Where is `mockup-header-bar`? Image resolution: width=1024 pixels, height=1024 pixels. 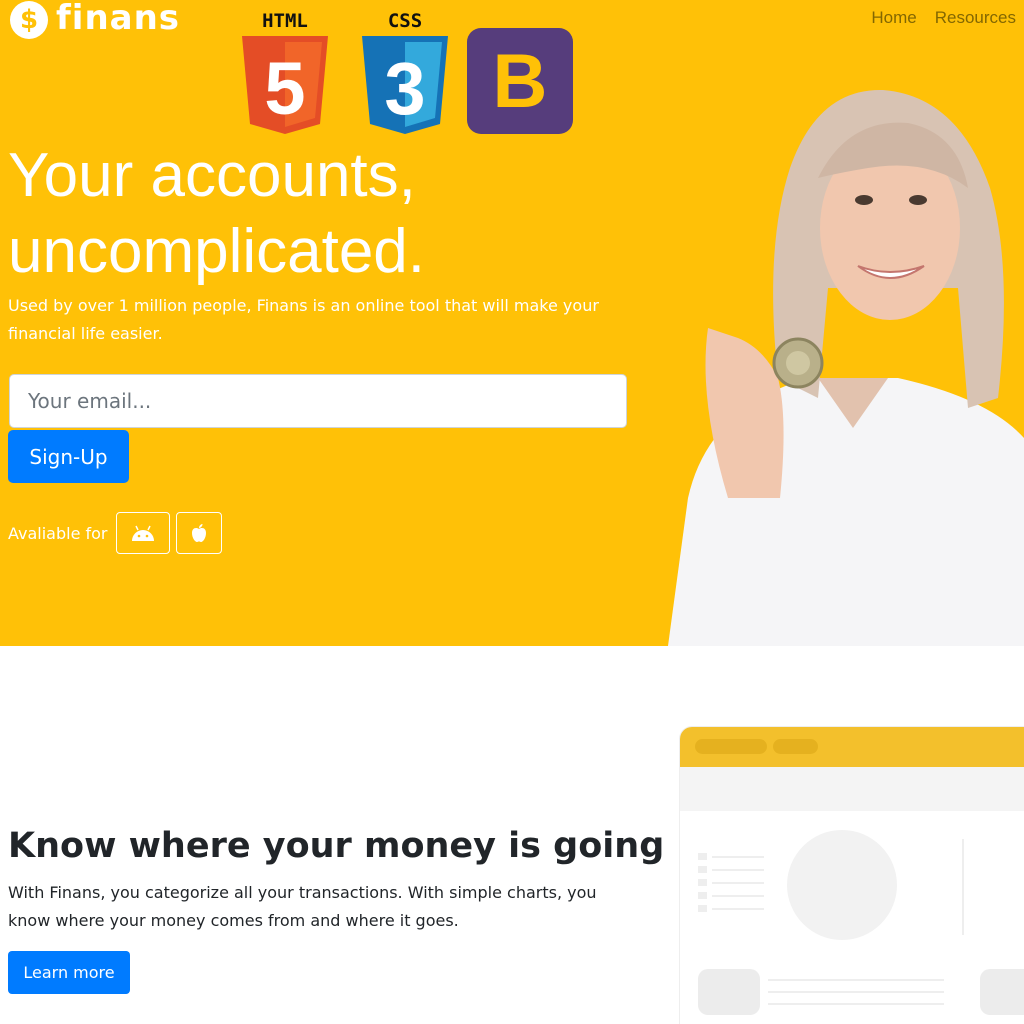
mockup-header-bar is located at coordinates (852, 747).